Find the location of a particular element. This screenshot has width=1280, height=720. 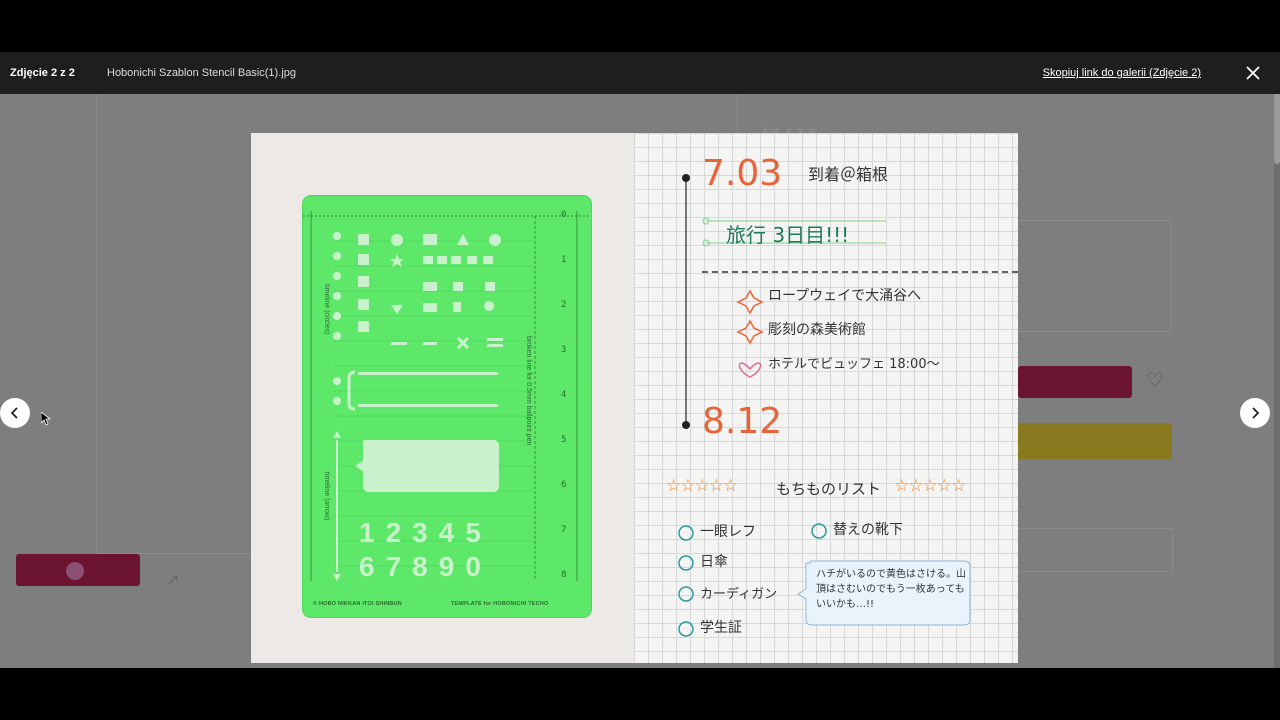

stencil-digits: 12345 67890 is located at coordinates (425, 549).